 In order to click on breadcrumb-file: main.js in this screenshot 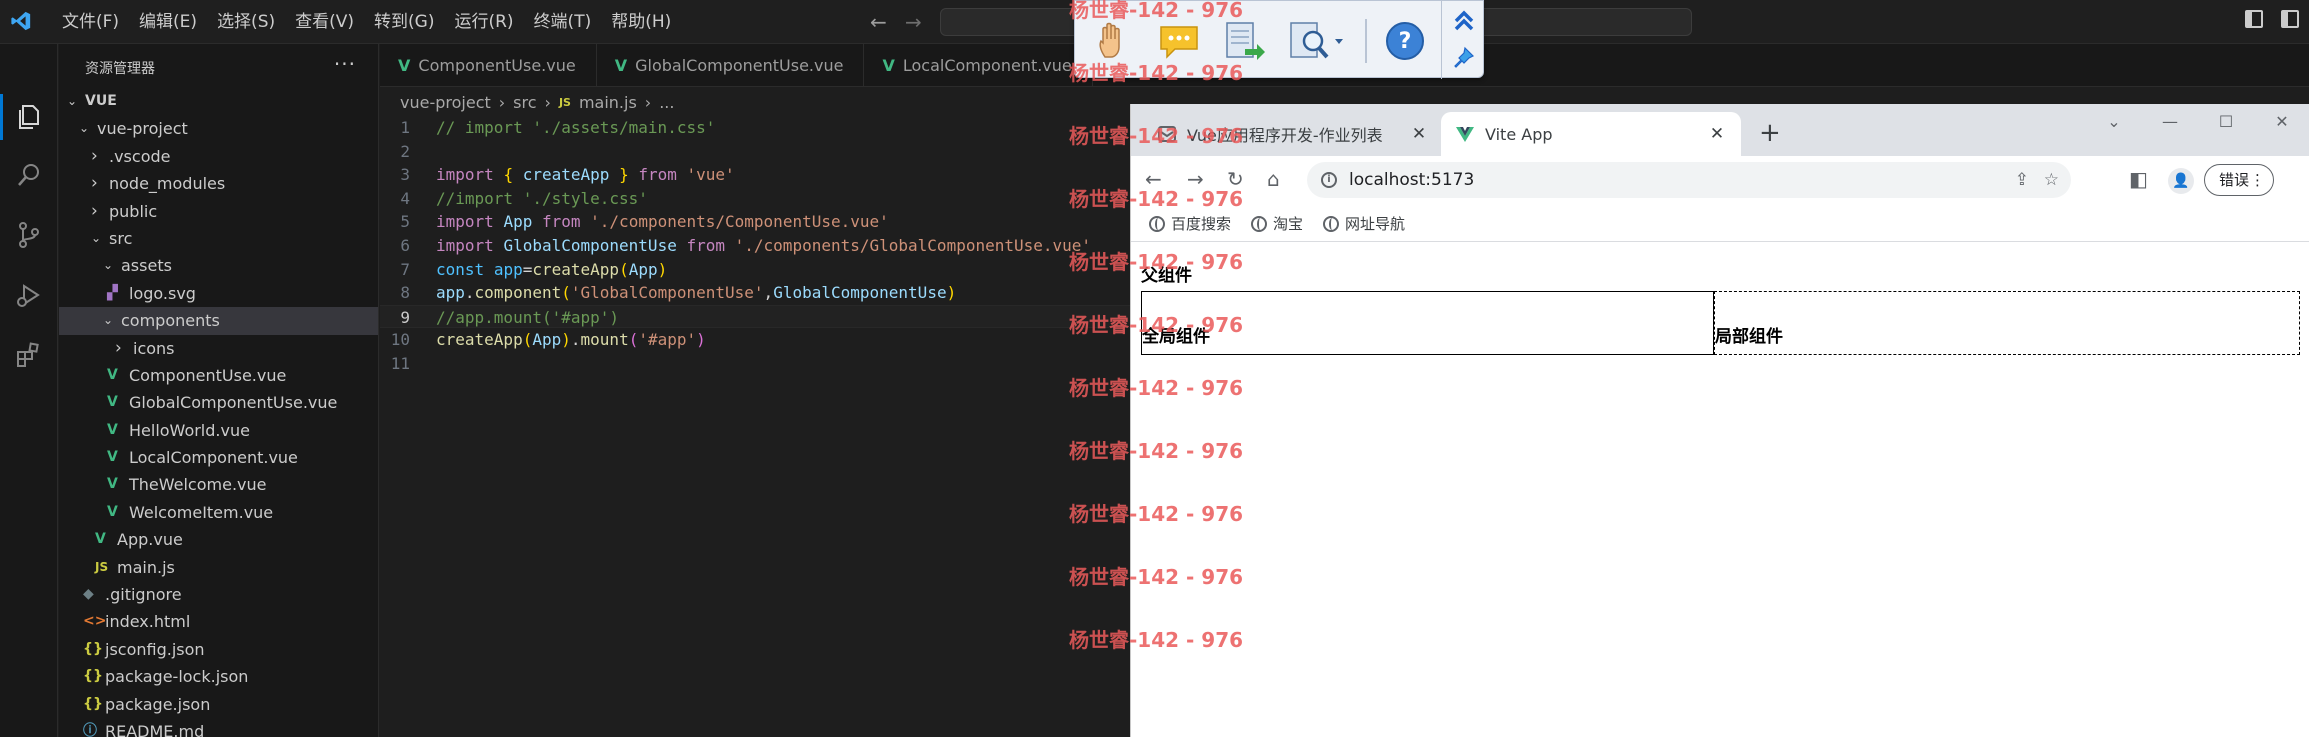, I will do `click(608, 102)`.